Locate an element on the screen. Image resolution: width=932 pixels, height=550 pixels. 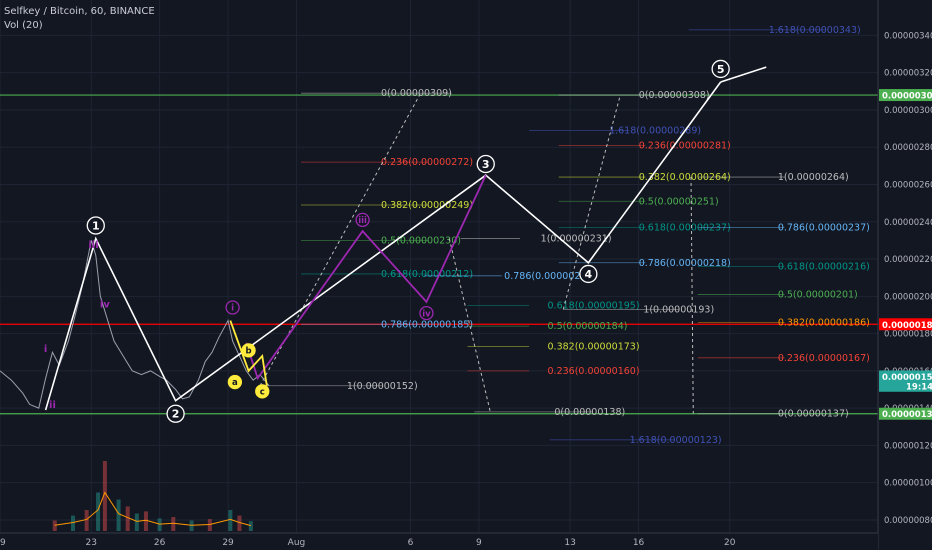
y-tick-label: 0.00000180 is located at coordinates (908, 335).